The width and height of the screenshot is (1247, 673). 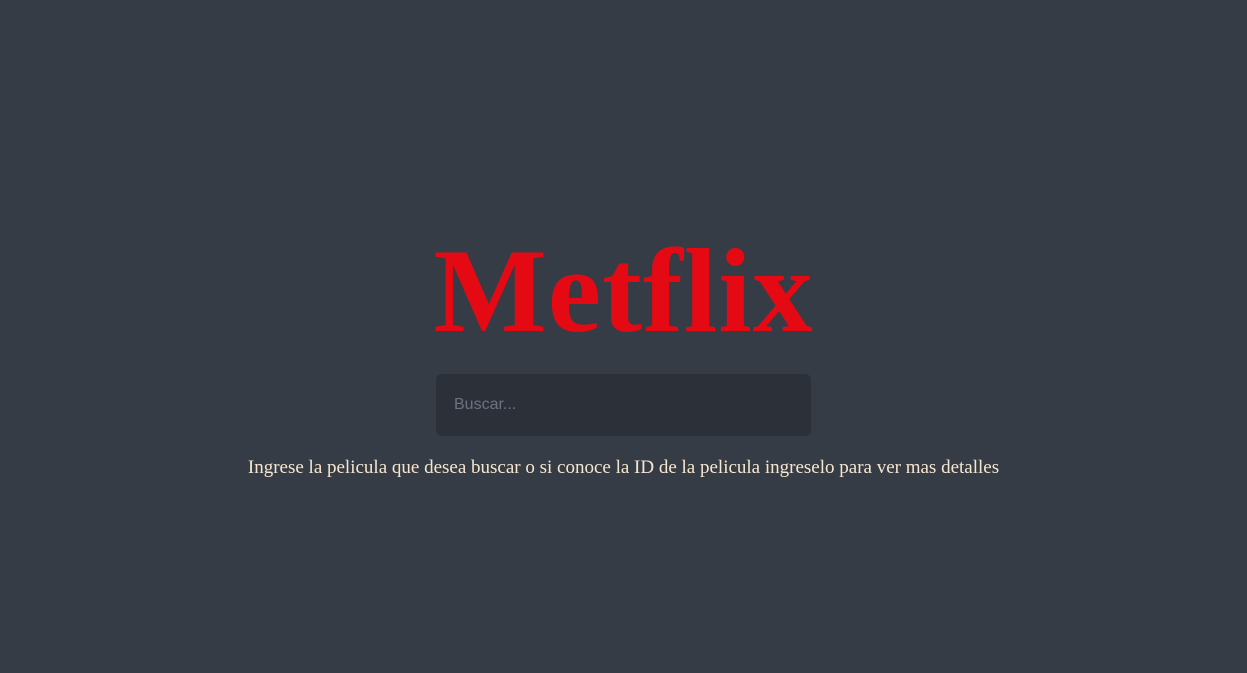 What do you see at coordinates (623, 290) in the screenshot?
I see `app-logo: Metflix` at bounding box center [623, 290].